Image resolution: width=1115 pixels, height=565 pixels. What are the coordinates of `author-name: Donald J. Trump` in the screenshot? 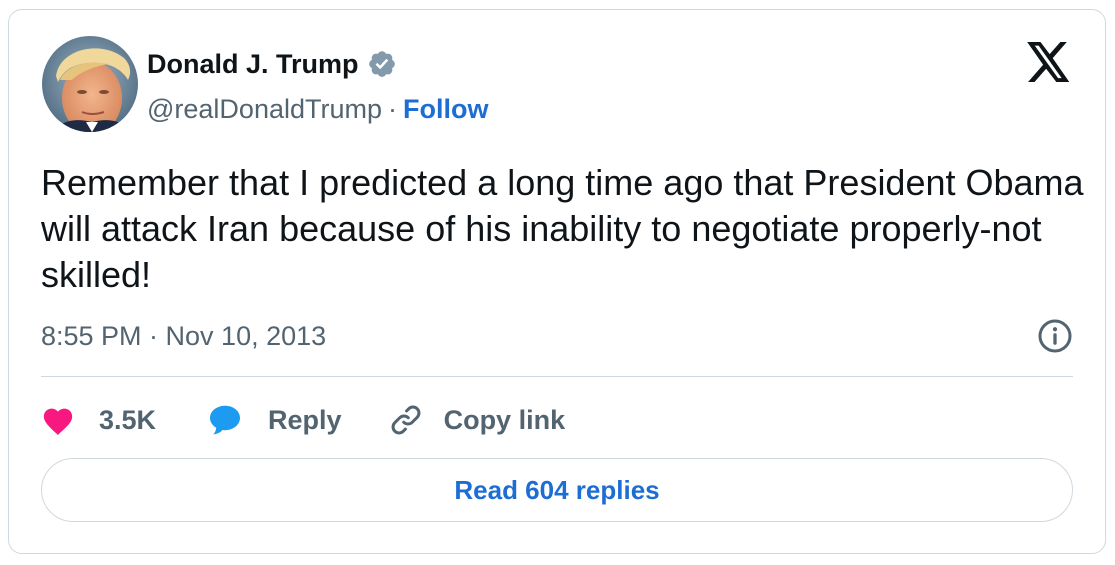 It's located at (253, 64).